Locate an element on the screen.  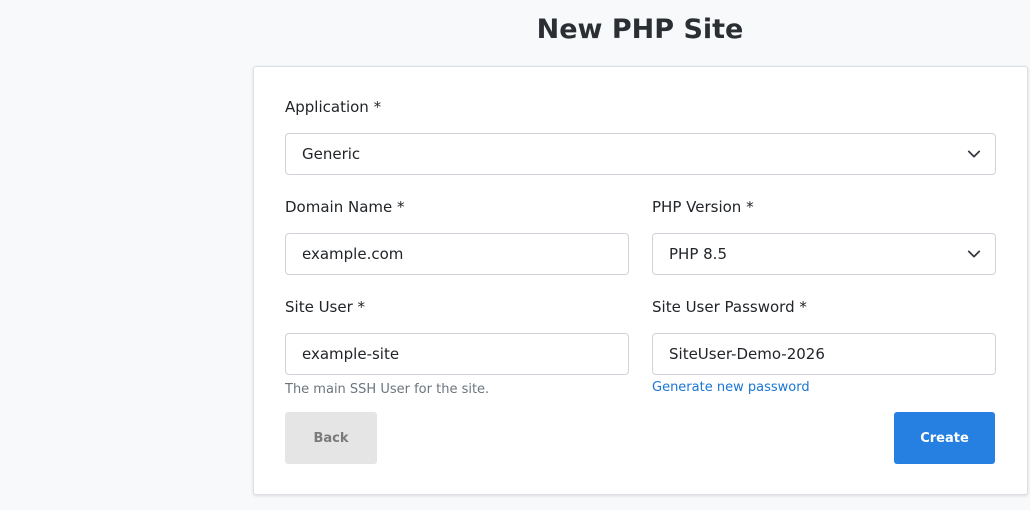
application-select-value: Generic is located at coordinates (331, 154).